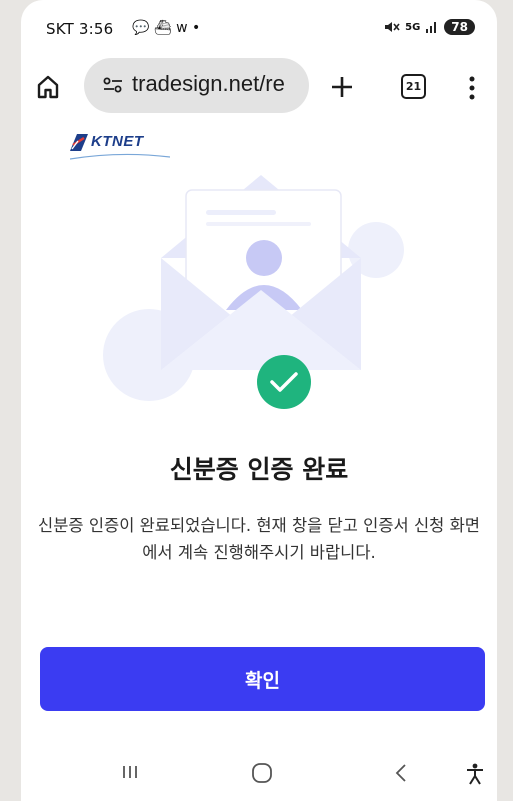 This screenshot has height=801, width=513. Describe the element at coordinates (262, 679) in the screenshot. I see `confirm-button: 확인` at that location.